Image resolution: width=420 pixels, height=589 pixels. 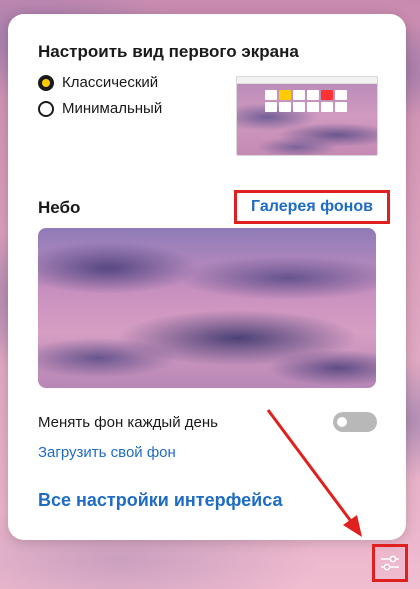 I want to click on customize-settings-button, so click(x=390, y=563).